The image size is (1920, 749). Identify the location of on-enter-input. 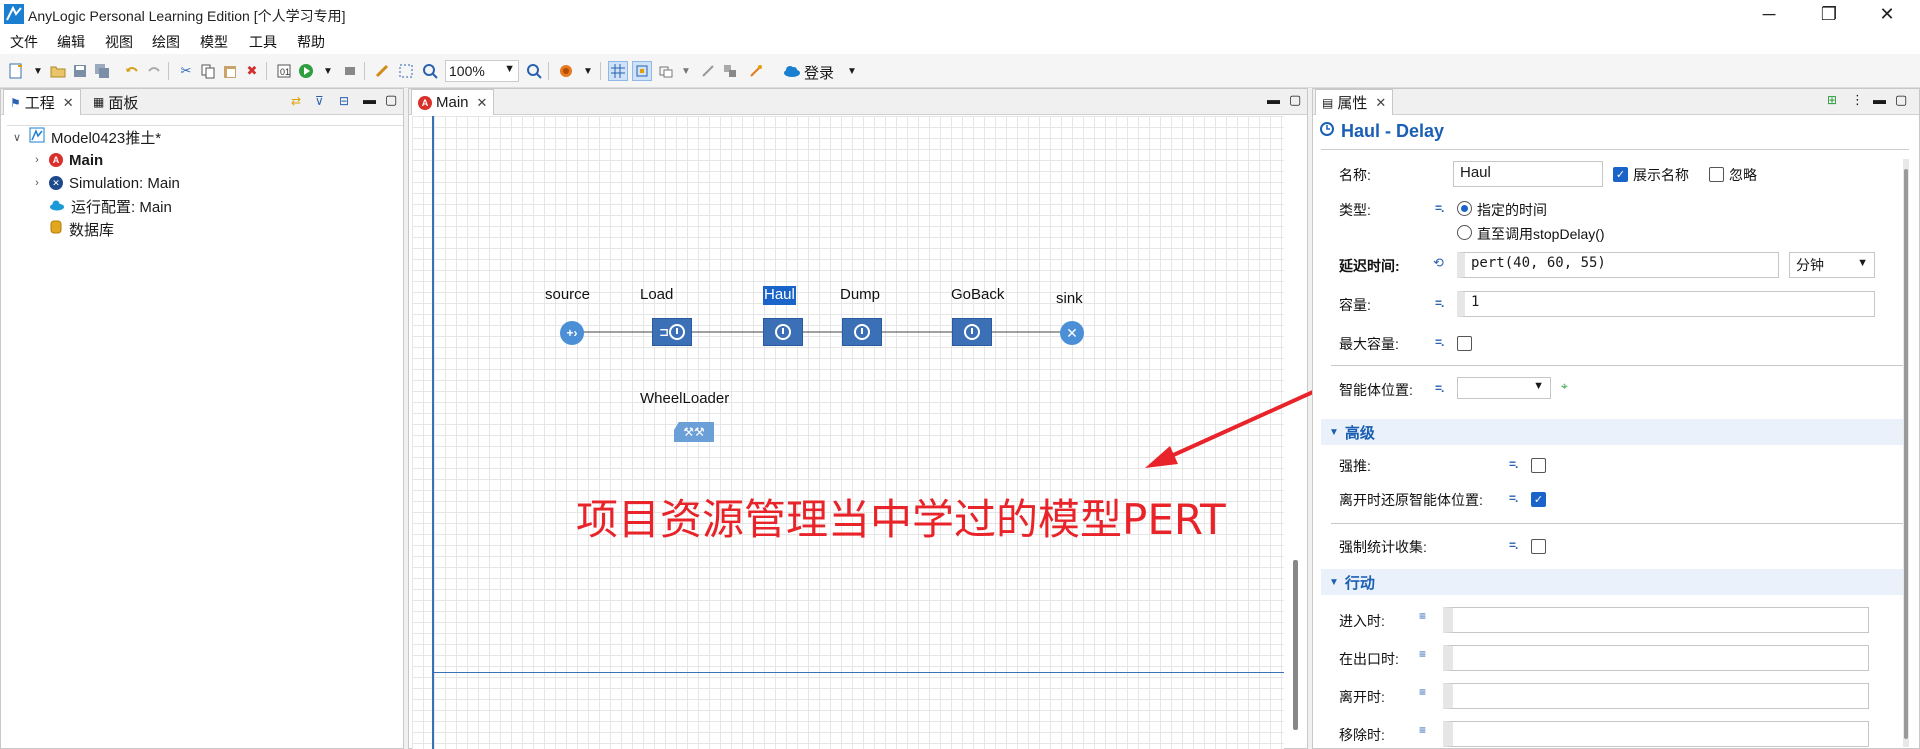
(1656, 620).